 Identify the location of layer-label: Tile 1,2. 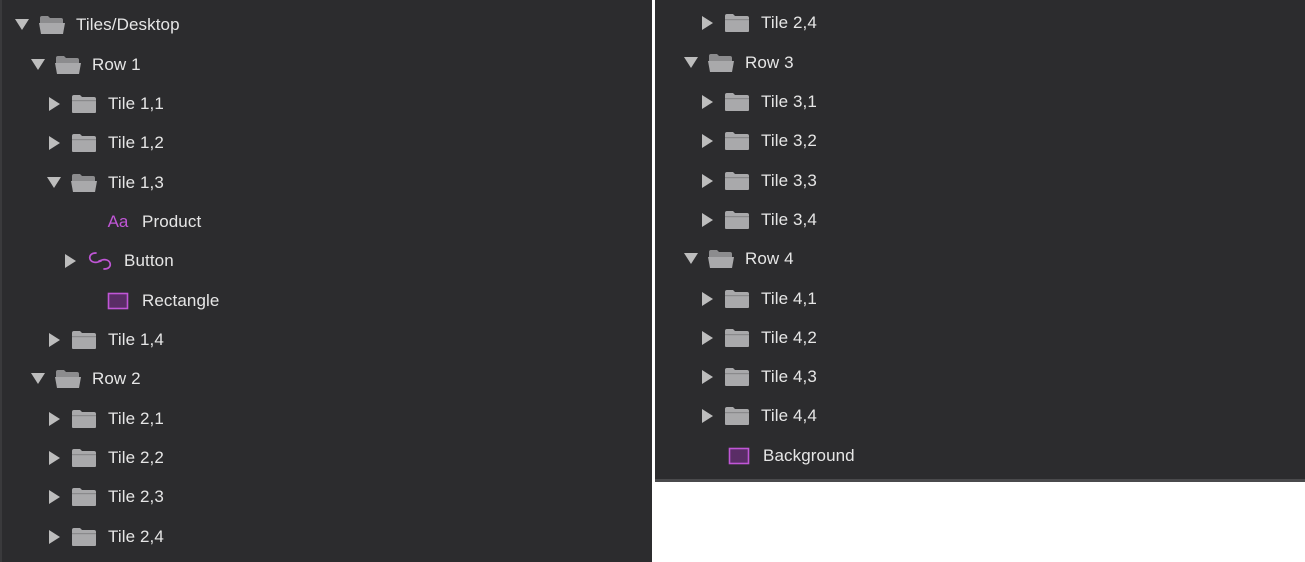
(136, 142).